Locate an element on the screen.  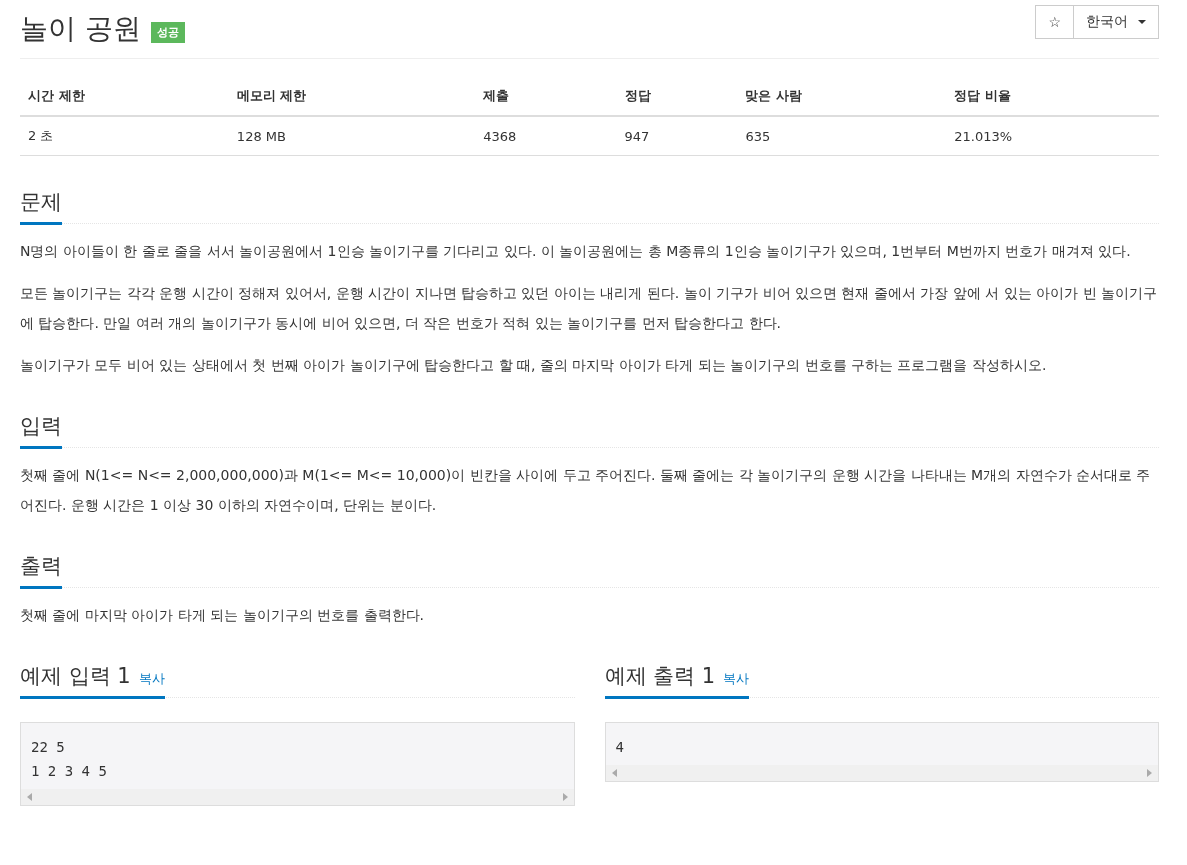
column-header: 제출 is located at coordinates (546, 96).